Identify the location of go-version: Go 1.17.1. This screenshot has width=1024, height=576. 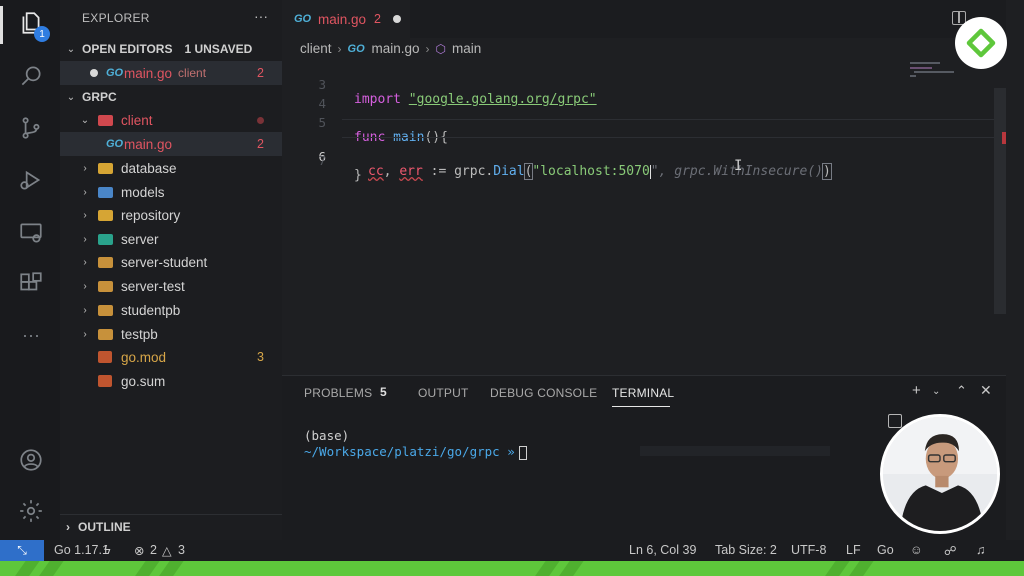
(81, 550).